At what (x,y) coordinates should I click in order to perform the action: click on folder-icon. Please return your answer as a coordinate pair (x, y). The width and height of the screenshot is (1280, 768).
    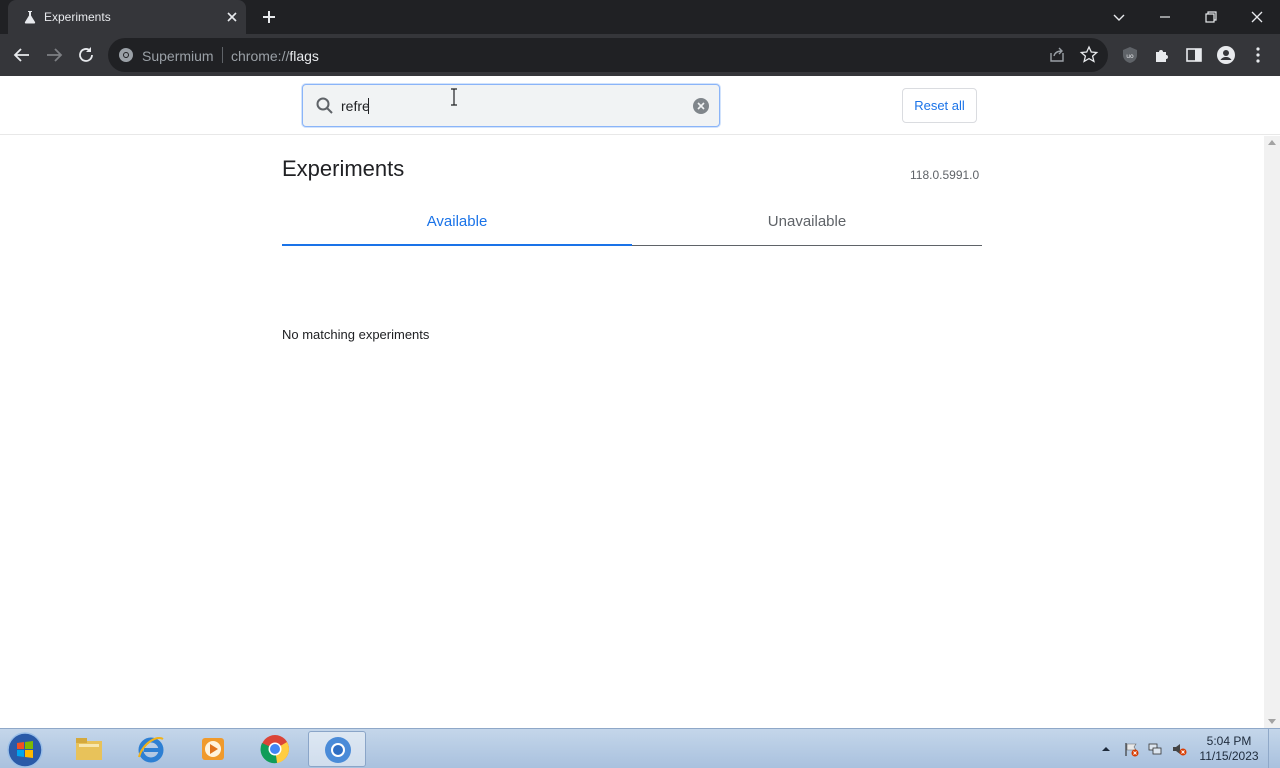
    Looking at the image, I should click on (89, 749).